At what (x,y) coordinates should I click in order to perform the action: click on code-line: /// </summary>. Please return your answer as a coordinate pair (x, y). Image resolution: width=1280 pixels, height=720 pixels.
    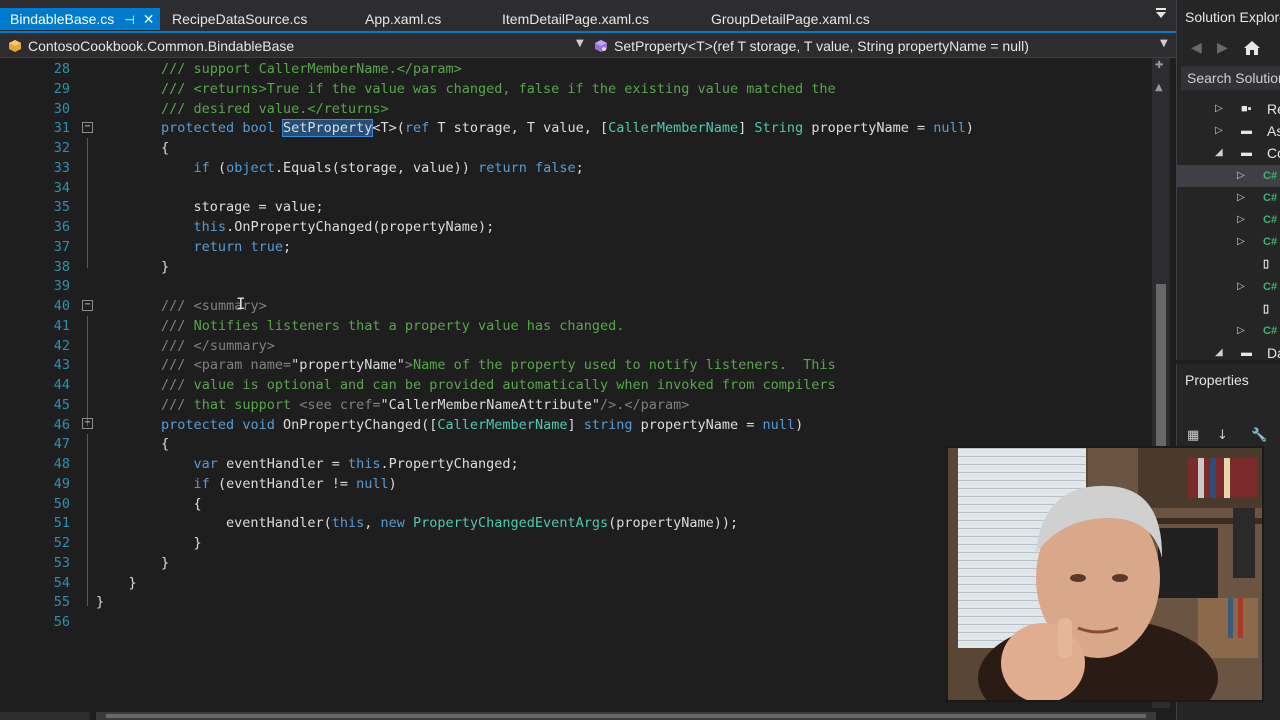
    Looking at the image, I should click on (185, 346).